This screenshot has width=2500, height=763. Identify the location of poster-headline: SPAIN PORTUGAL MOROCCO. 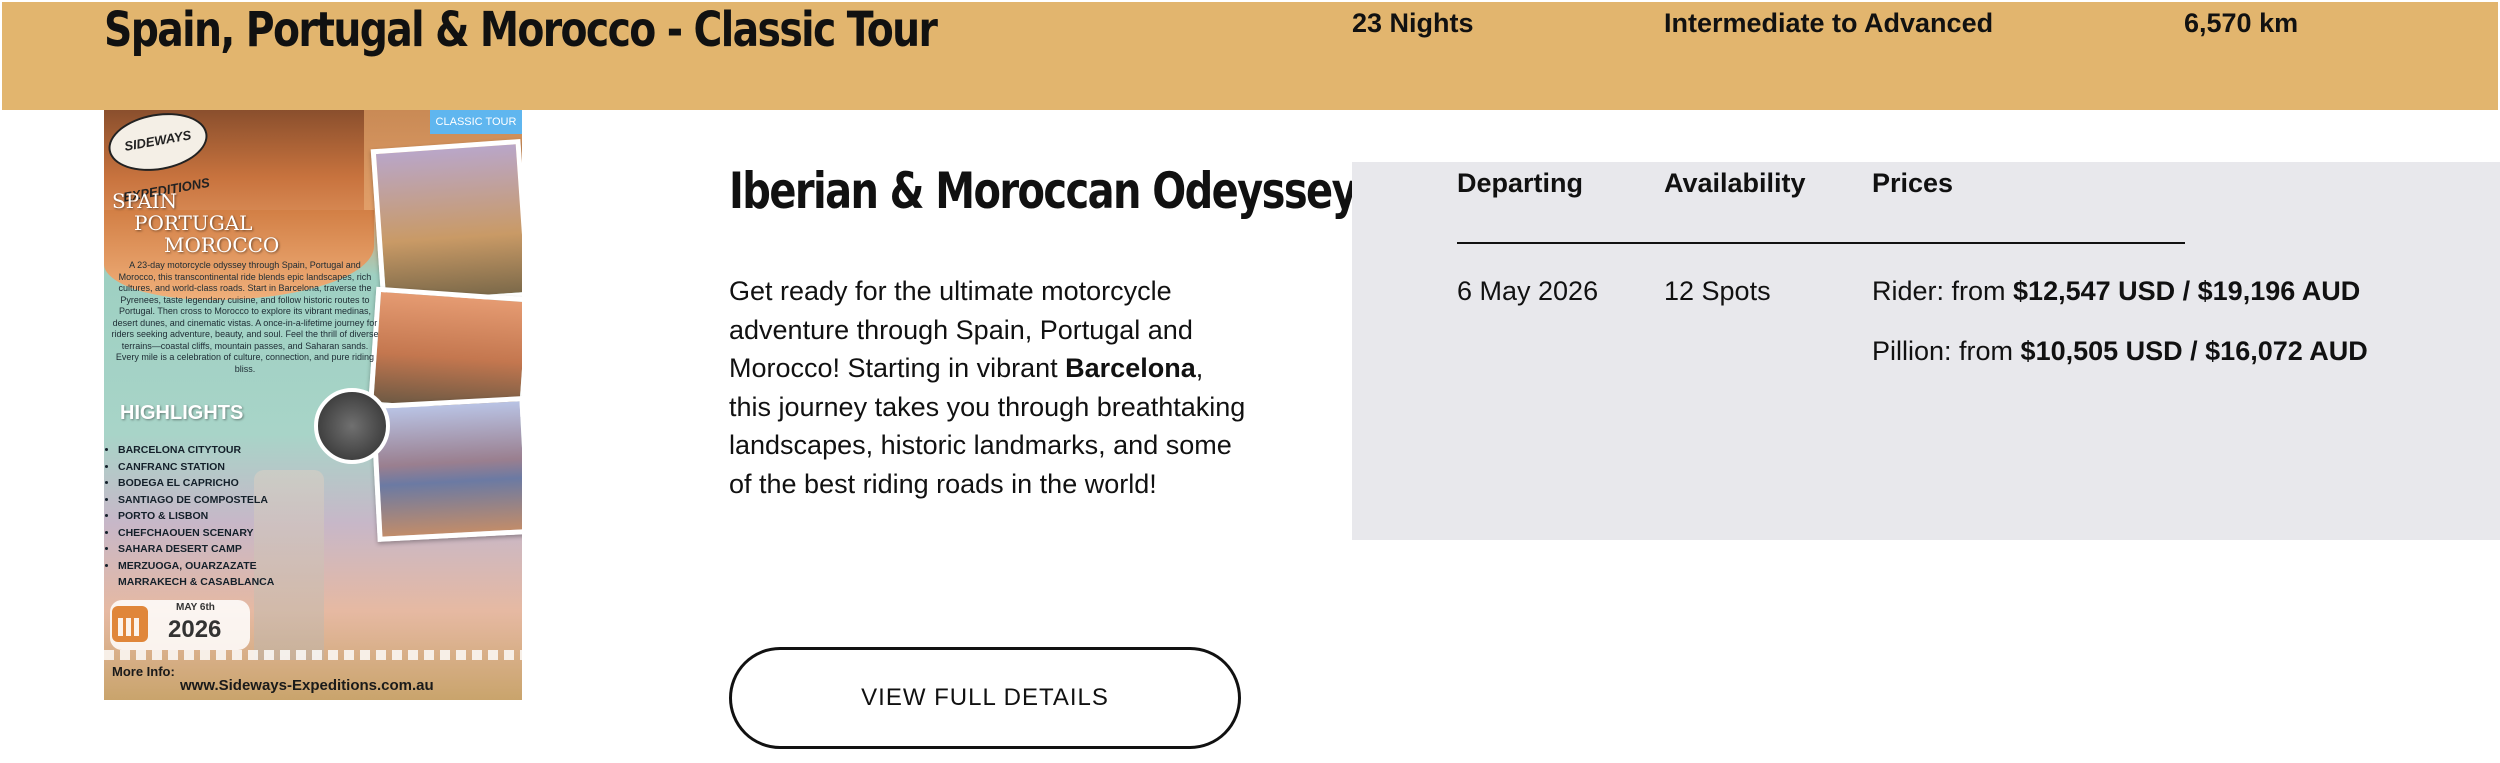
(195, 223).